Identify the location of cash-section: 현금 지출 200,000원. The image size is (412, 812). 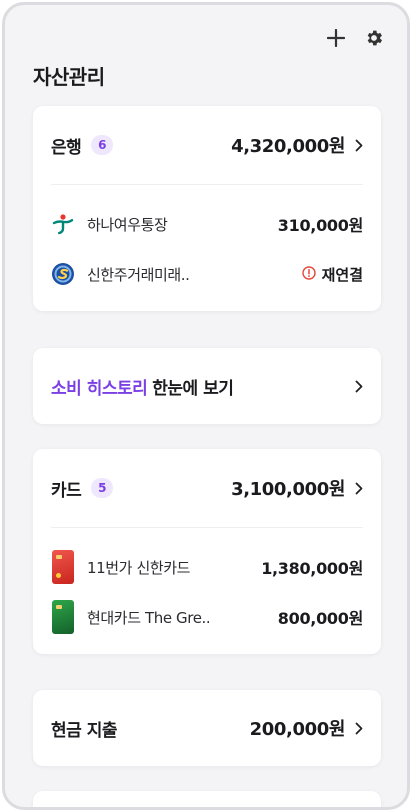
(207, 728).